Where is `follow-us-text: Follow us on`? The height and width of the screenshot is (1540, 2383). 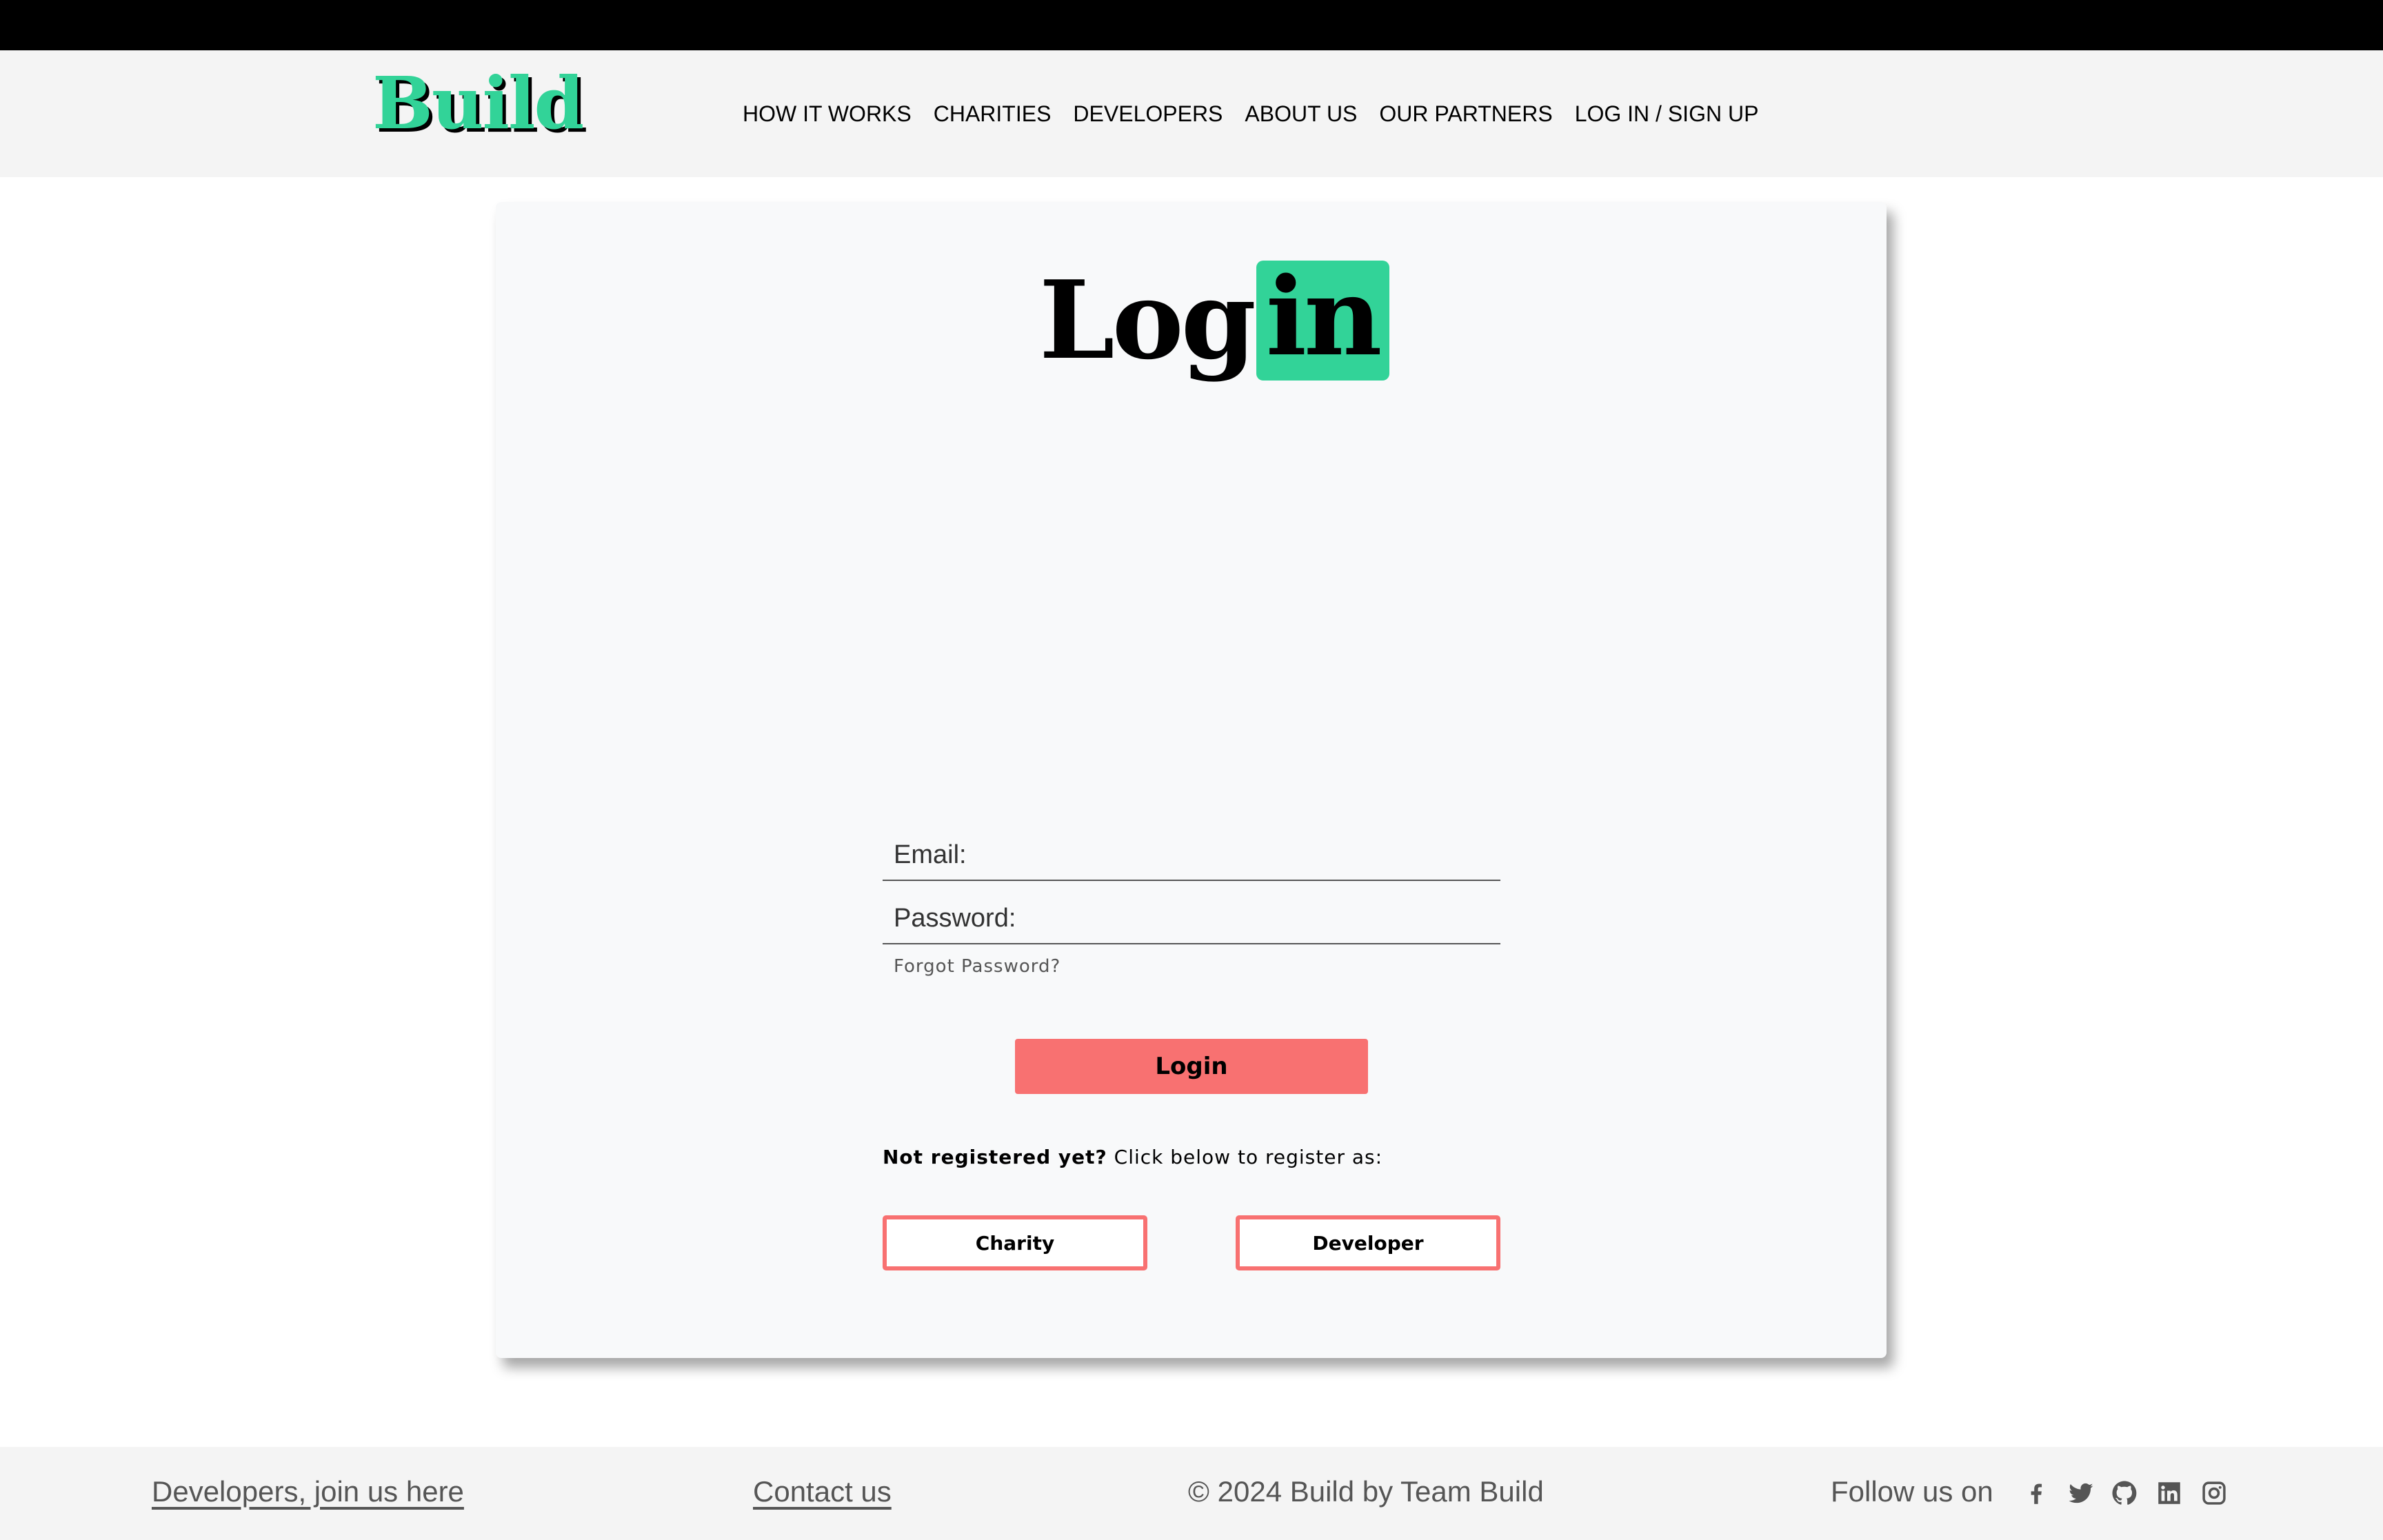
follow-us-text: Follow us on is located at coordinates (1912, 1492).